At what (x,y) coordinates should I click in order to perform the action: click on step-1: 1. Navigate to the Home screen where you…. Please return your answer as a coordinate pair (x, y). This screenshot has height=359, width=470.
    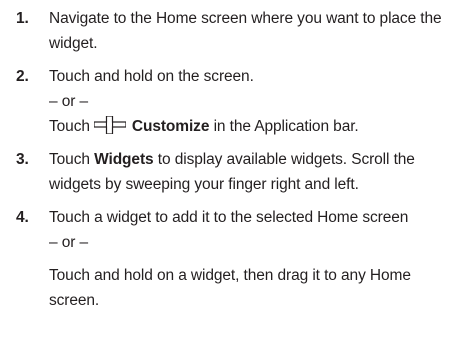
    Looking at the image, I should click on (235, 31).